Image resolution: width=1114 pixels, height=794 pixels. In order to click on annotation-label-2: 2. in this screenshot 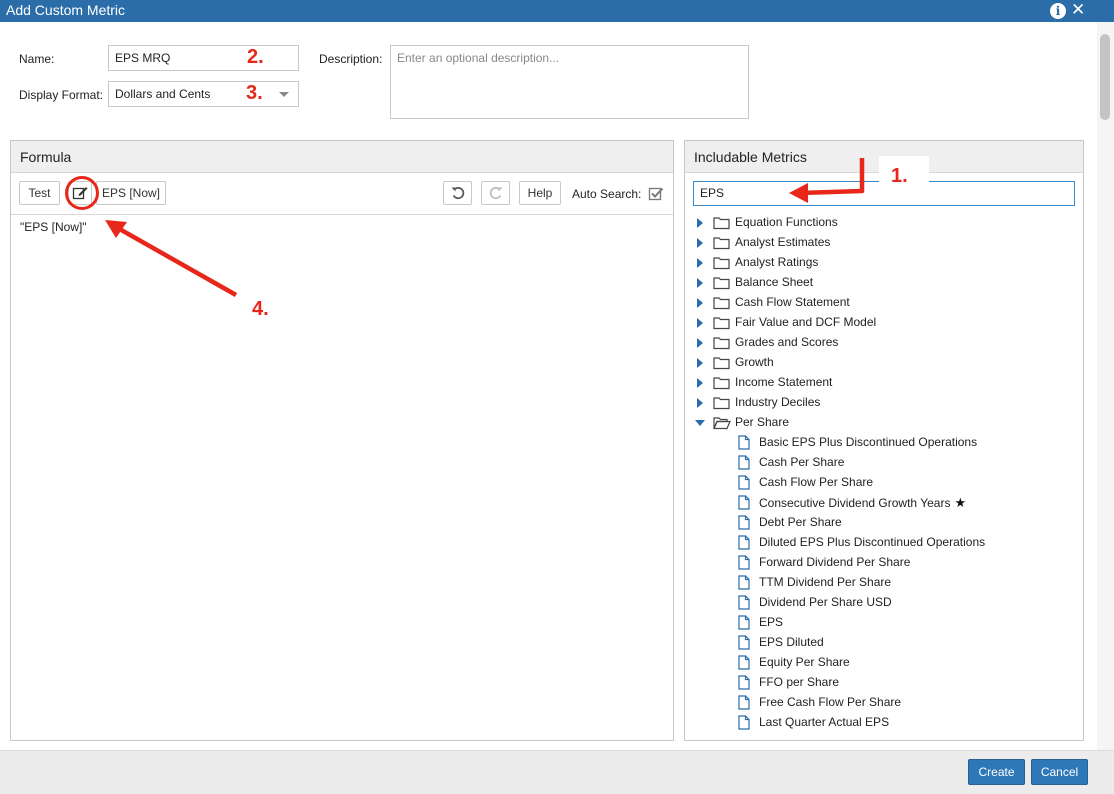, I will do `click(255, 57)`.